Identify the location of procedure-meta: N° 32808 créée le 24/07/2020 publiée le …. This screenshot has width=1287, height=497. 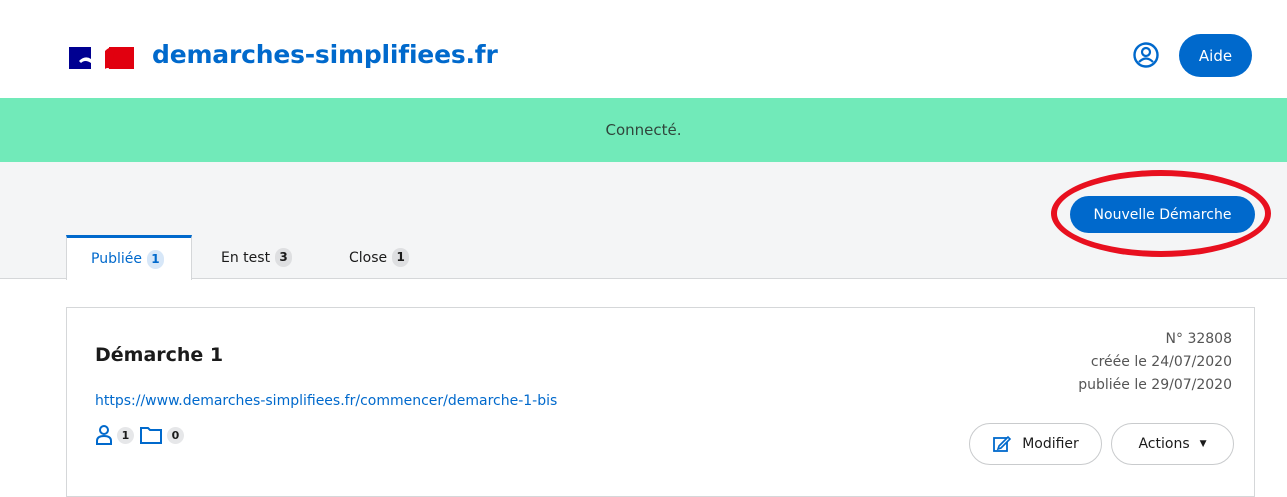
(1155, 362).